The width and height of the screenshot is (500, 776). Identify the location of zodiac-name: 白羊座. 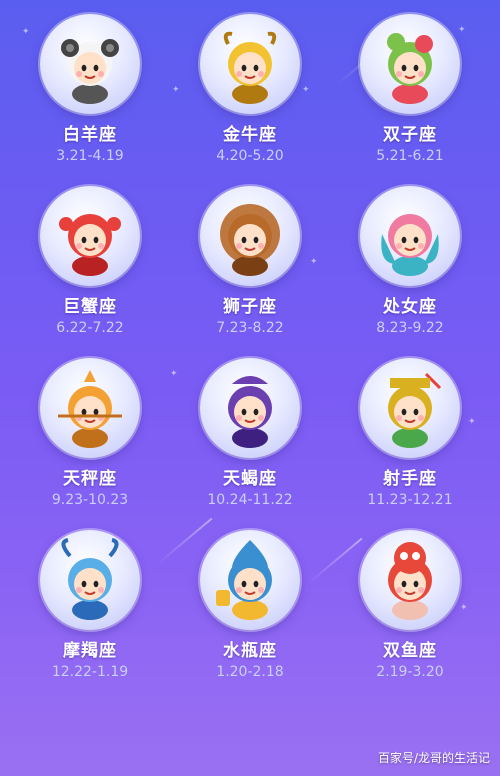
(90, 135).